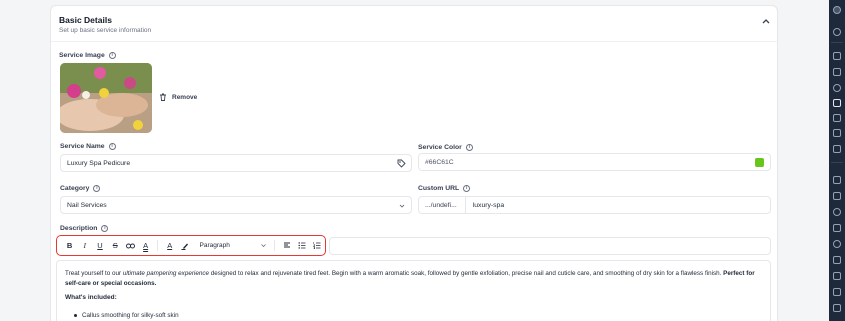  Describe the element at coordinates (488, 205) in the screenshot. I see `custom-url-value: luxury-spa` at that location.